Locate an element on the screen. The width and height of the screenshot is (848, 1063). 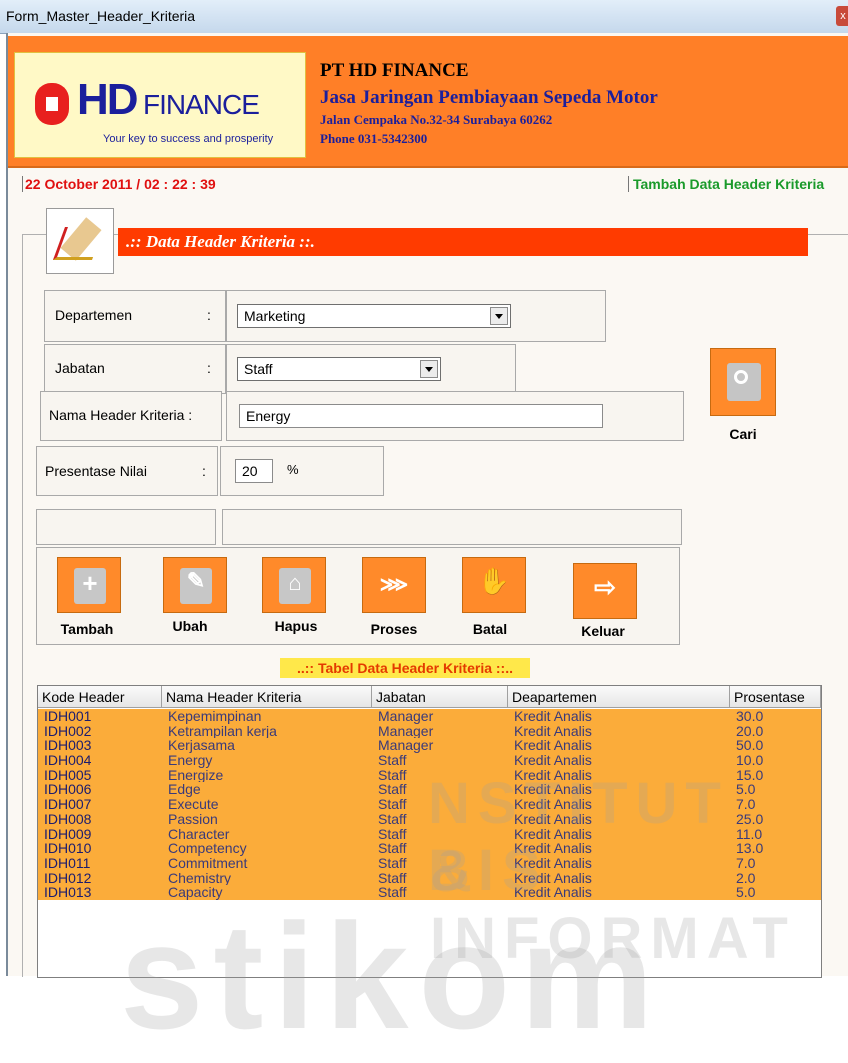
hapus-button: ⌂ is located at coordinates (294, 585).